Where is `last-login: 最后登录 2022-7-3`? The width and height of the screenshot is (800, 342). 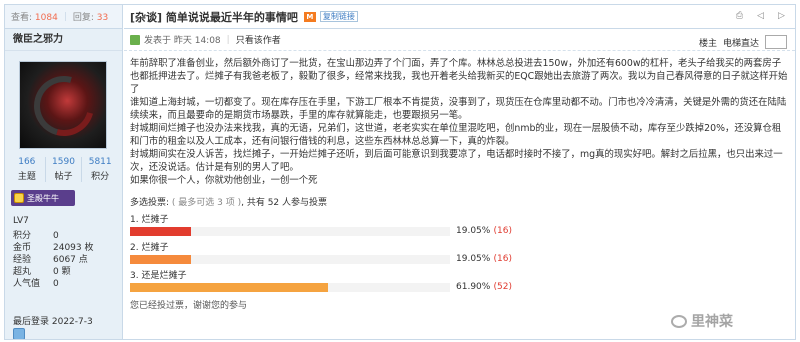 last-login: 最后登录 2022-7-3 is located at coordinates (53, 322).